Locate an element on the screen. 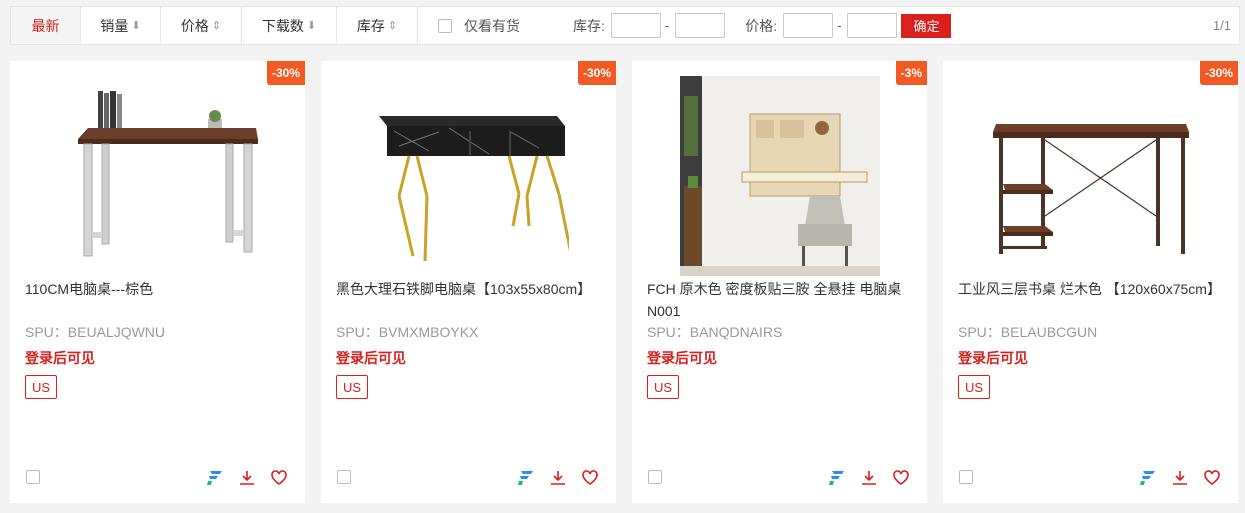 The width and height of the screenshot is (1245, 513). product-title: 110CM电脑桌---棕色 is located at coordinates (160, 289).